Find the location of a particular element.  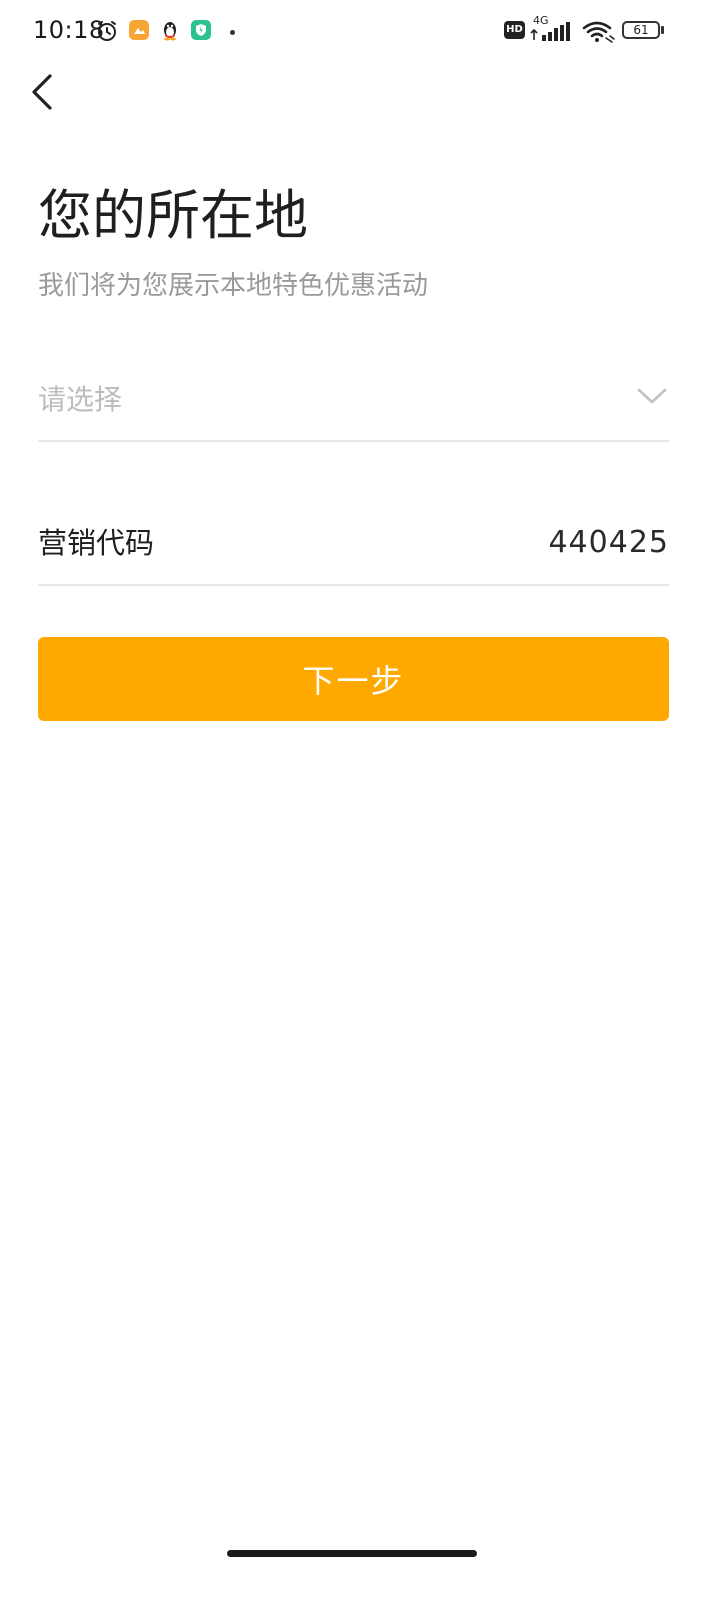

battery-icon: 61 is located at coordinates (641, 30).